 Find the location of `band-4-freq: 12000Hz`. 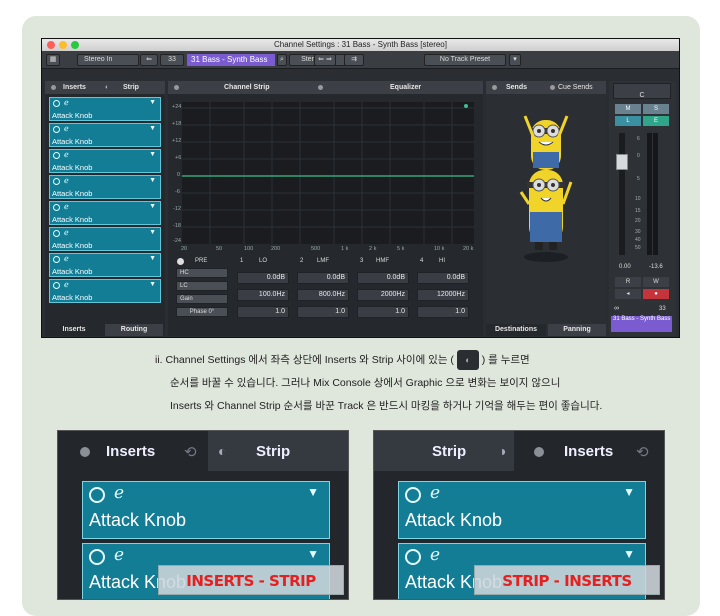

band-4-freq: 12000Hz is located at coordinates (443, 295).